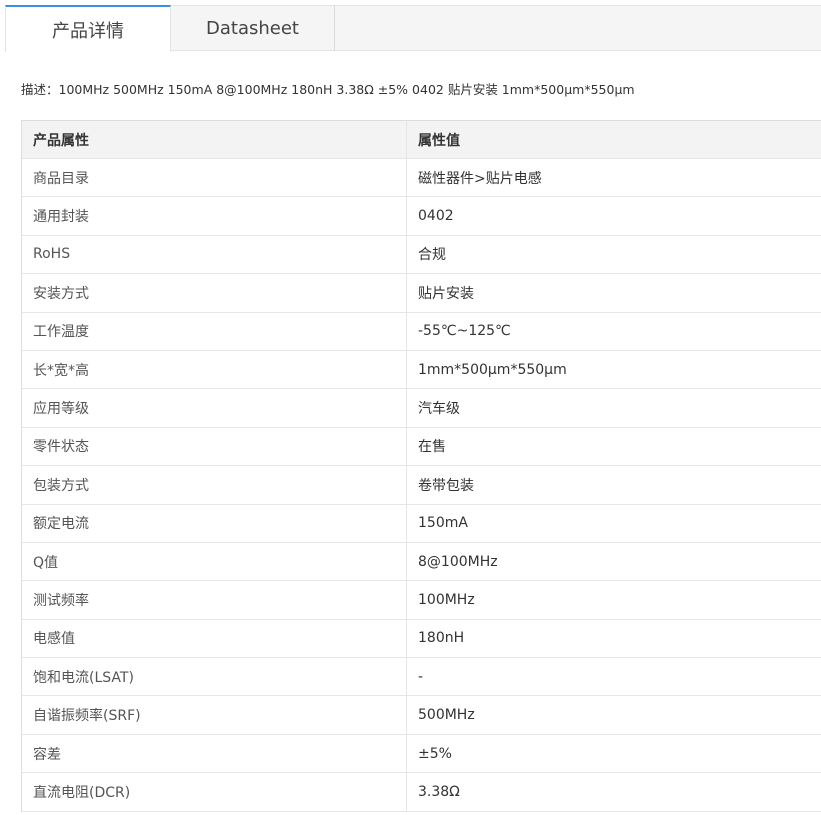 This screenshot has width=821, height=815. What do you see at coordinates (492, 369) in the screenshot?
I see `attribute-value: 1mm*500μm*550μm` at bounding box center [492, 369].